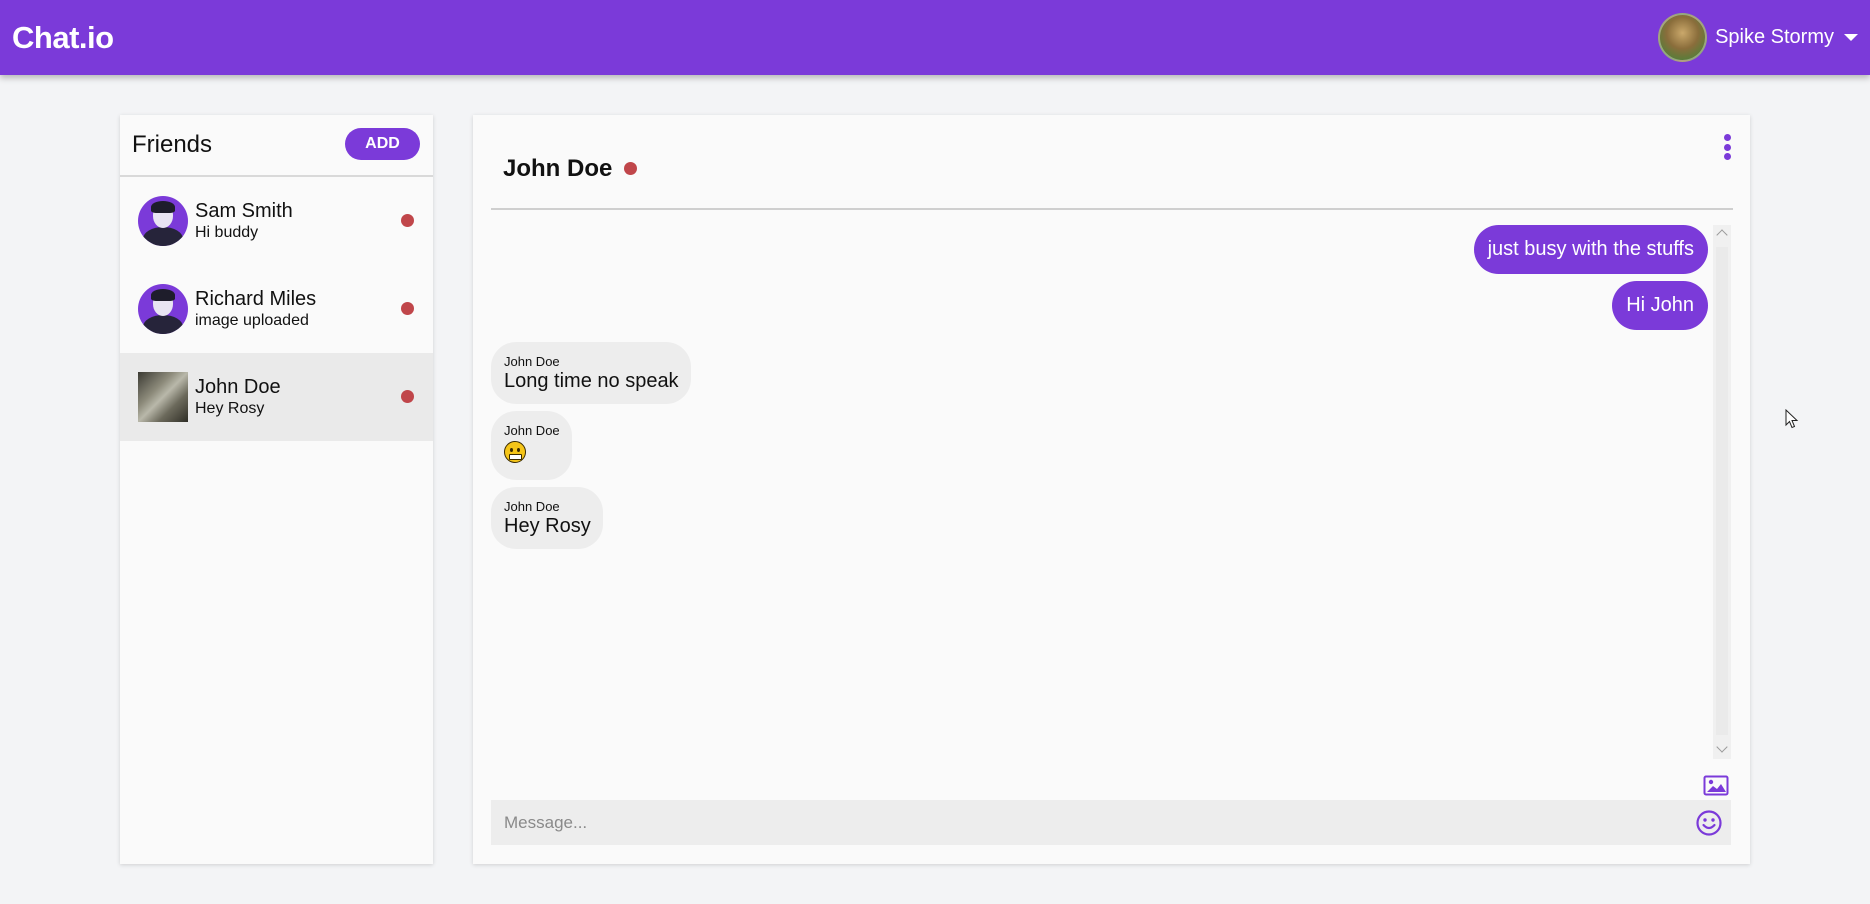 This screenshot has height=904, width=1870. I want to click on friend-name: Richard Miles, so click(256, 298).